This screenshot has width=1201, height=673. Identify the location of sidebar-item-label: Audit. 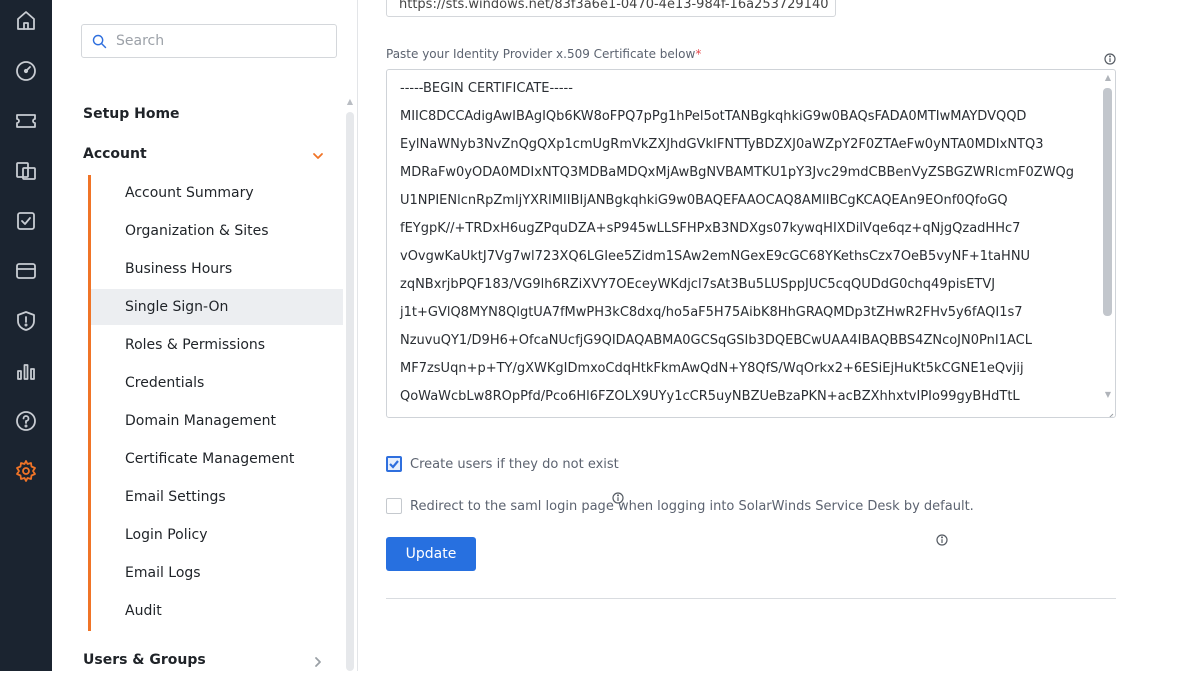
(143, 611).